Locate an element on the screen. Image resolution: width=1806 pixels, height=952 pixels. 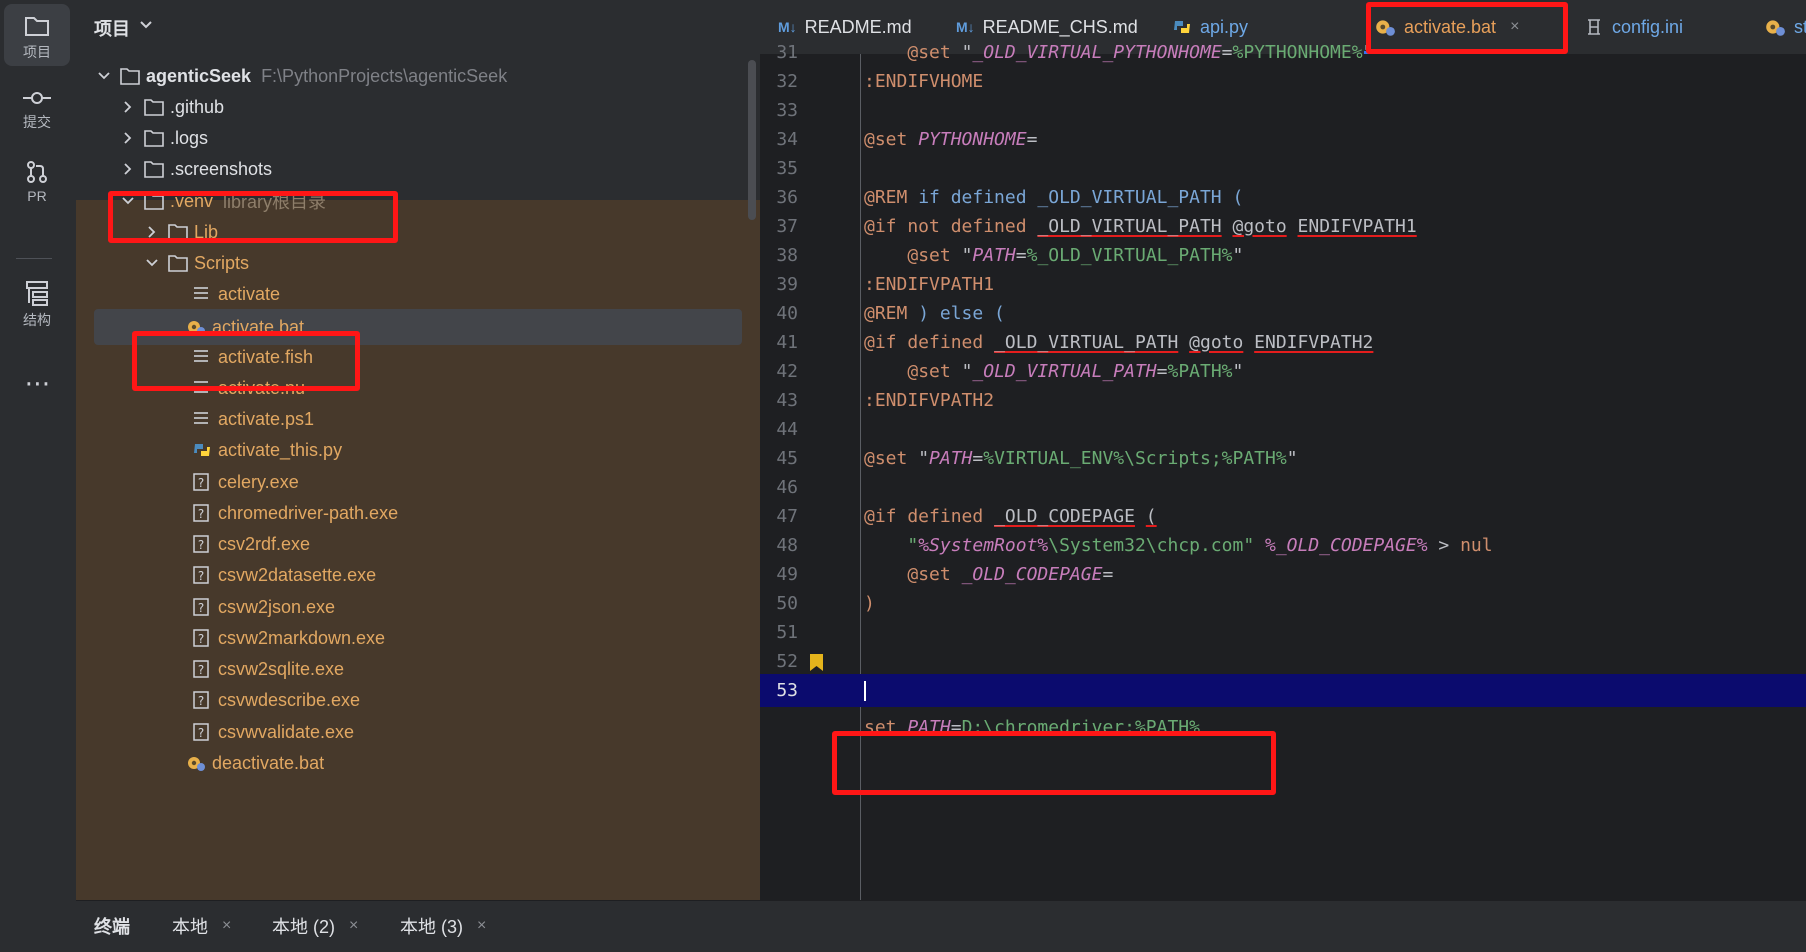
tree-label: activate.bat is located at coordinates (258, 326).